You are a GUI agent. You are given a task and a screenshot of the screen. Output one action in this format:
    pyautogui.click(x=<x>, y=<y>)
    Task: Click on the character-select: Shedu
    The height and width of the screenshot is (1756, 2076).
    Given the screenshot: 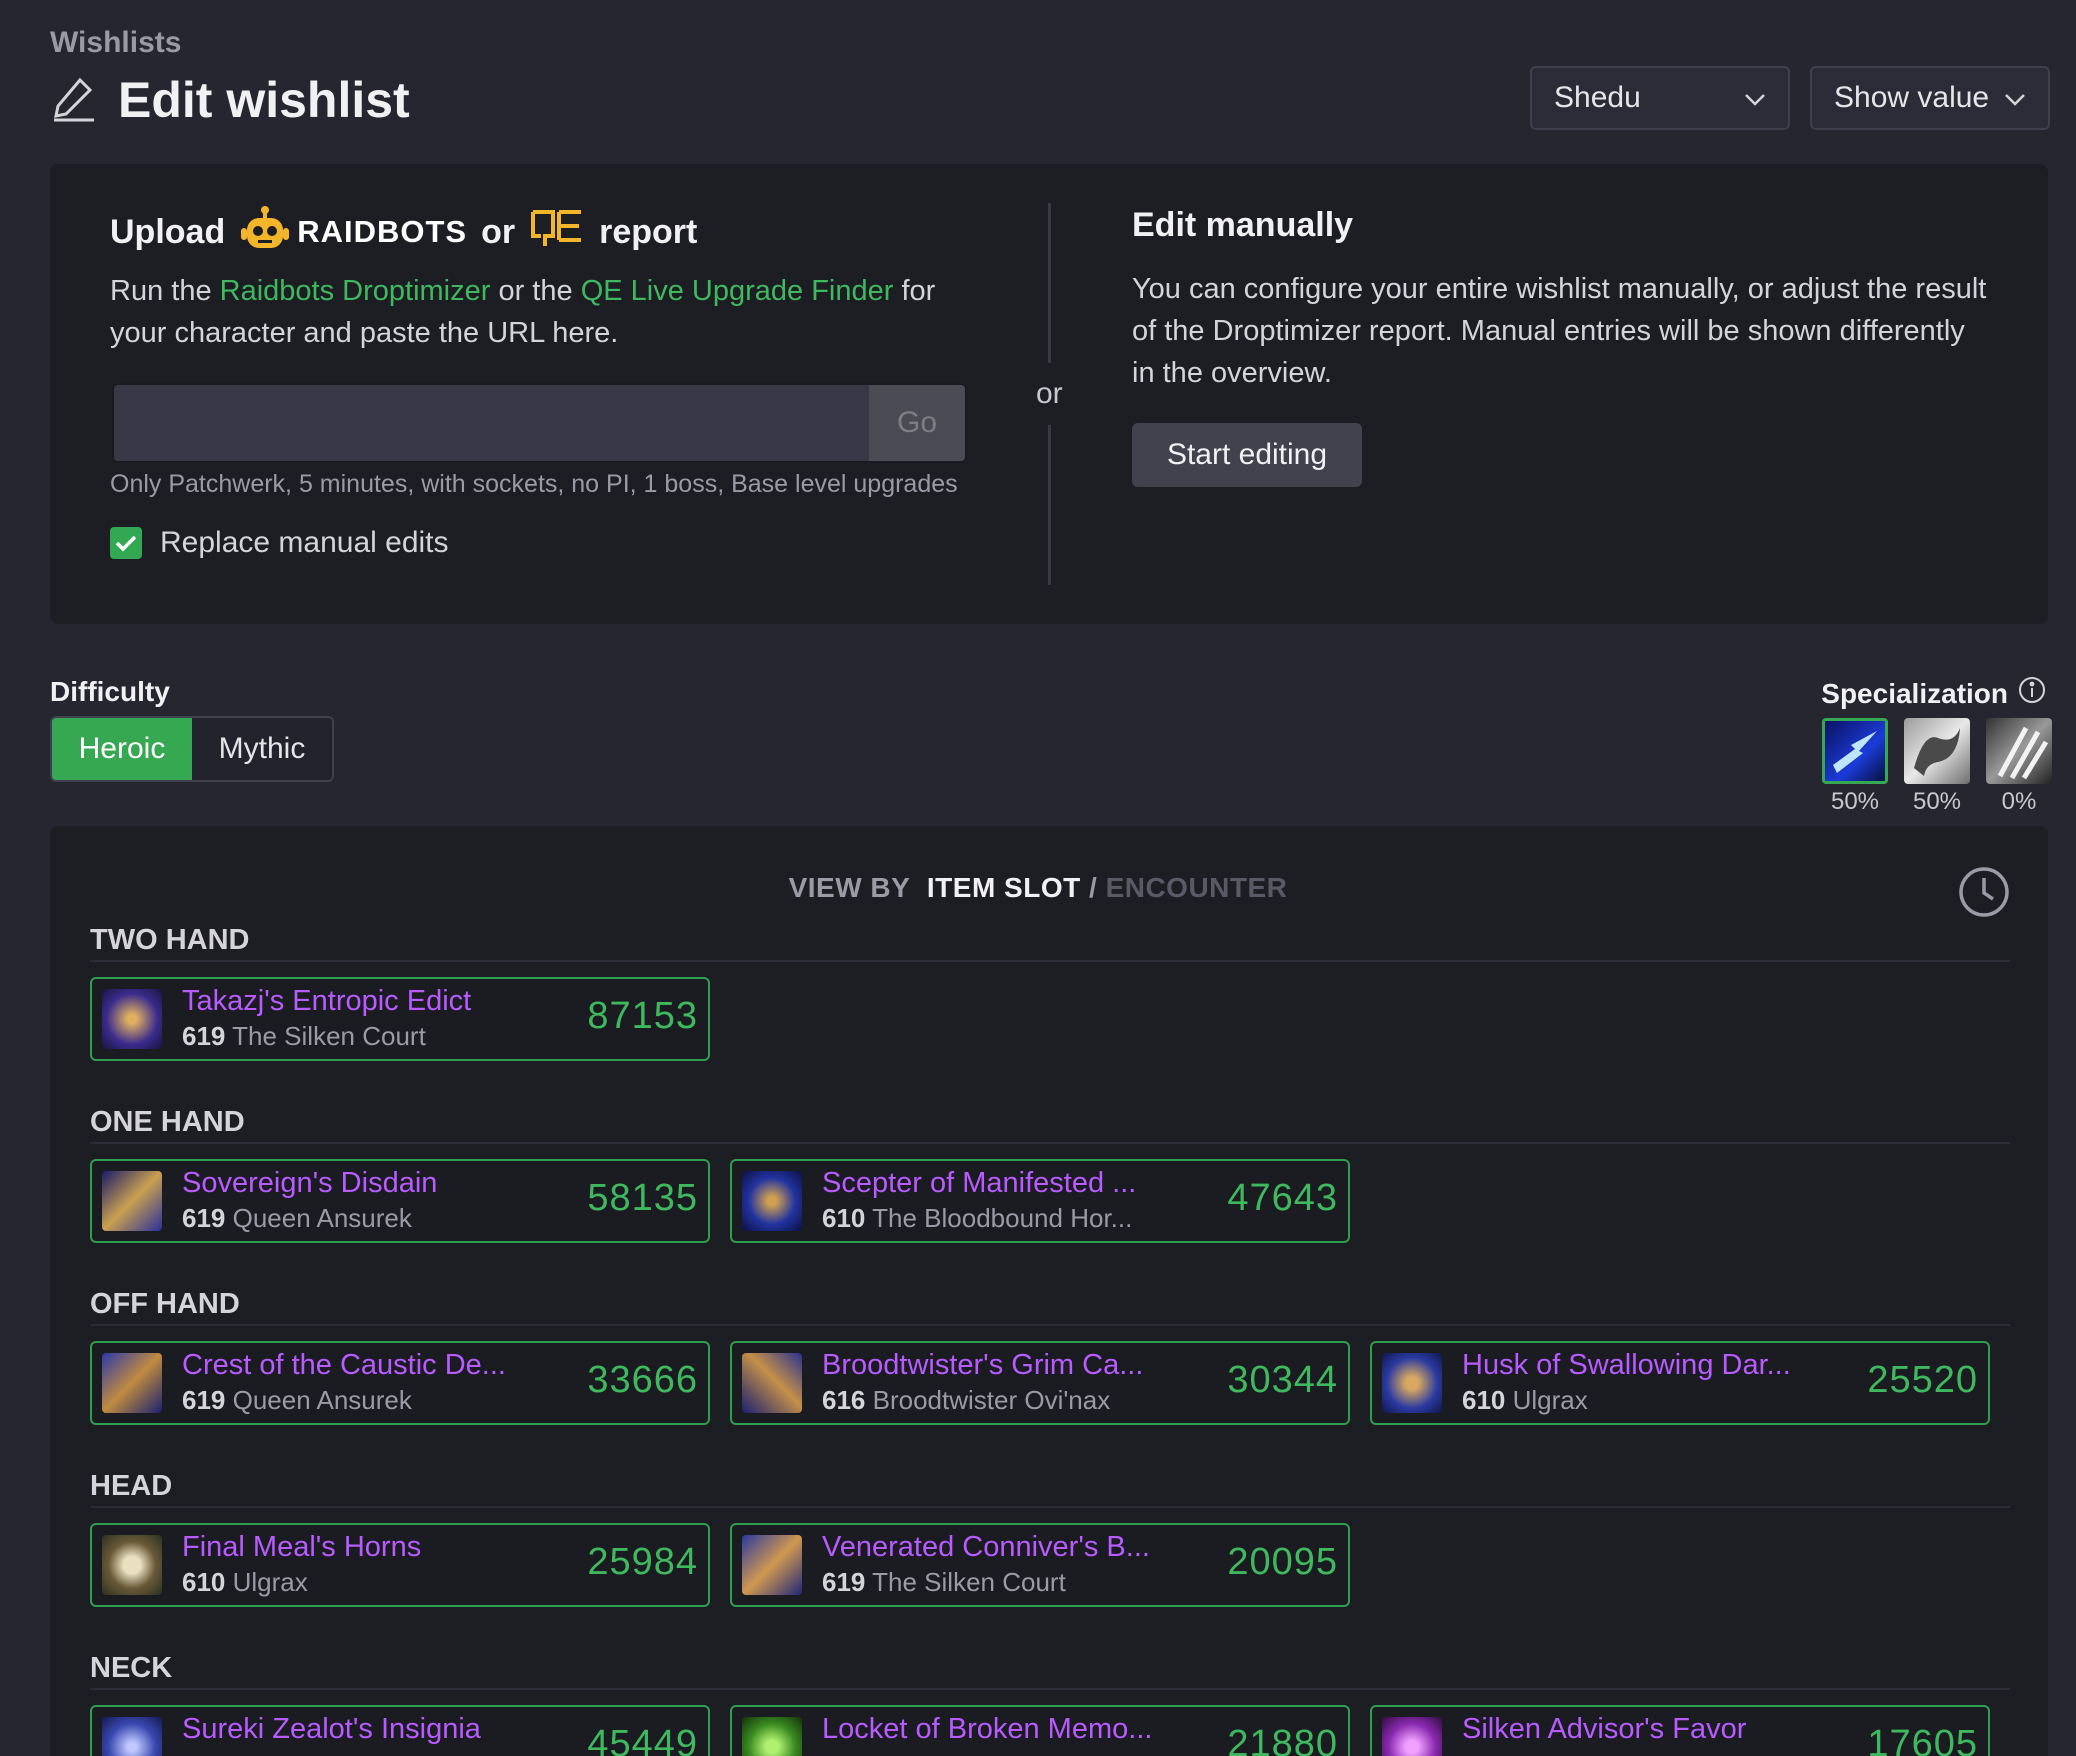 What is the action you would take?
    pyautogui.click(x=1660, y=98)
    